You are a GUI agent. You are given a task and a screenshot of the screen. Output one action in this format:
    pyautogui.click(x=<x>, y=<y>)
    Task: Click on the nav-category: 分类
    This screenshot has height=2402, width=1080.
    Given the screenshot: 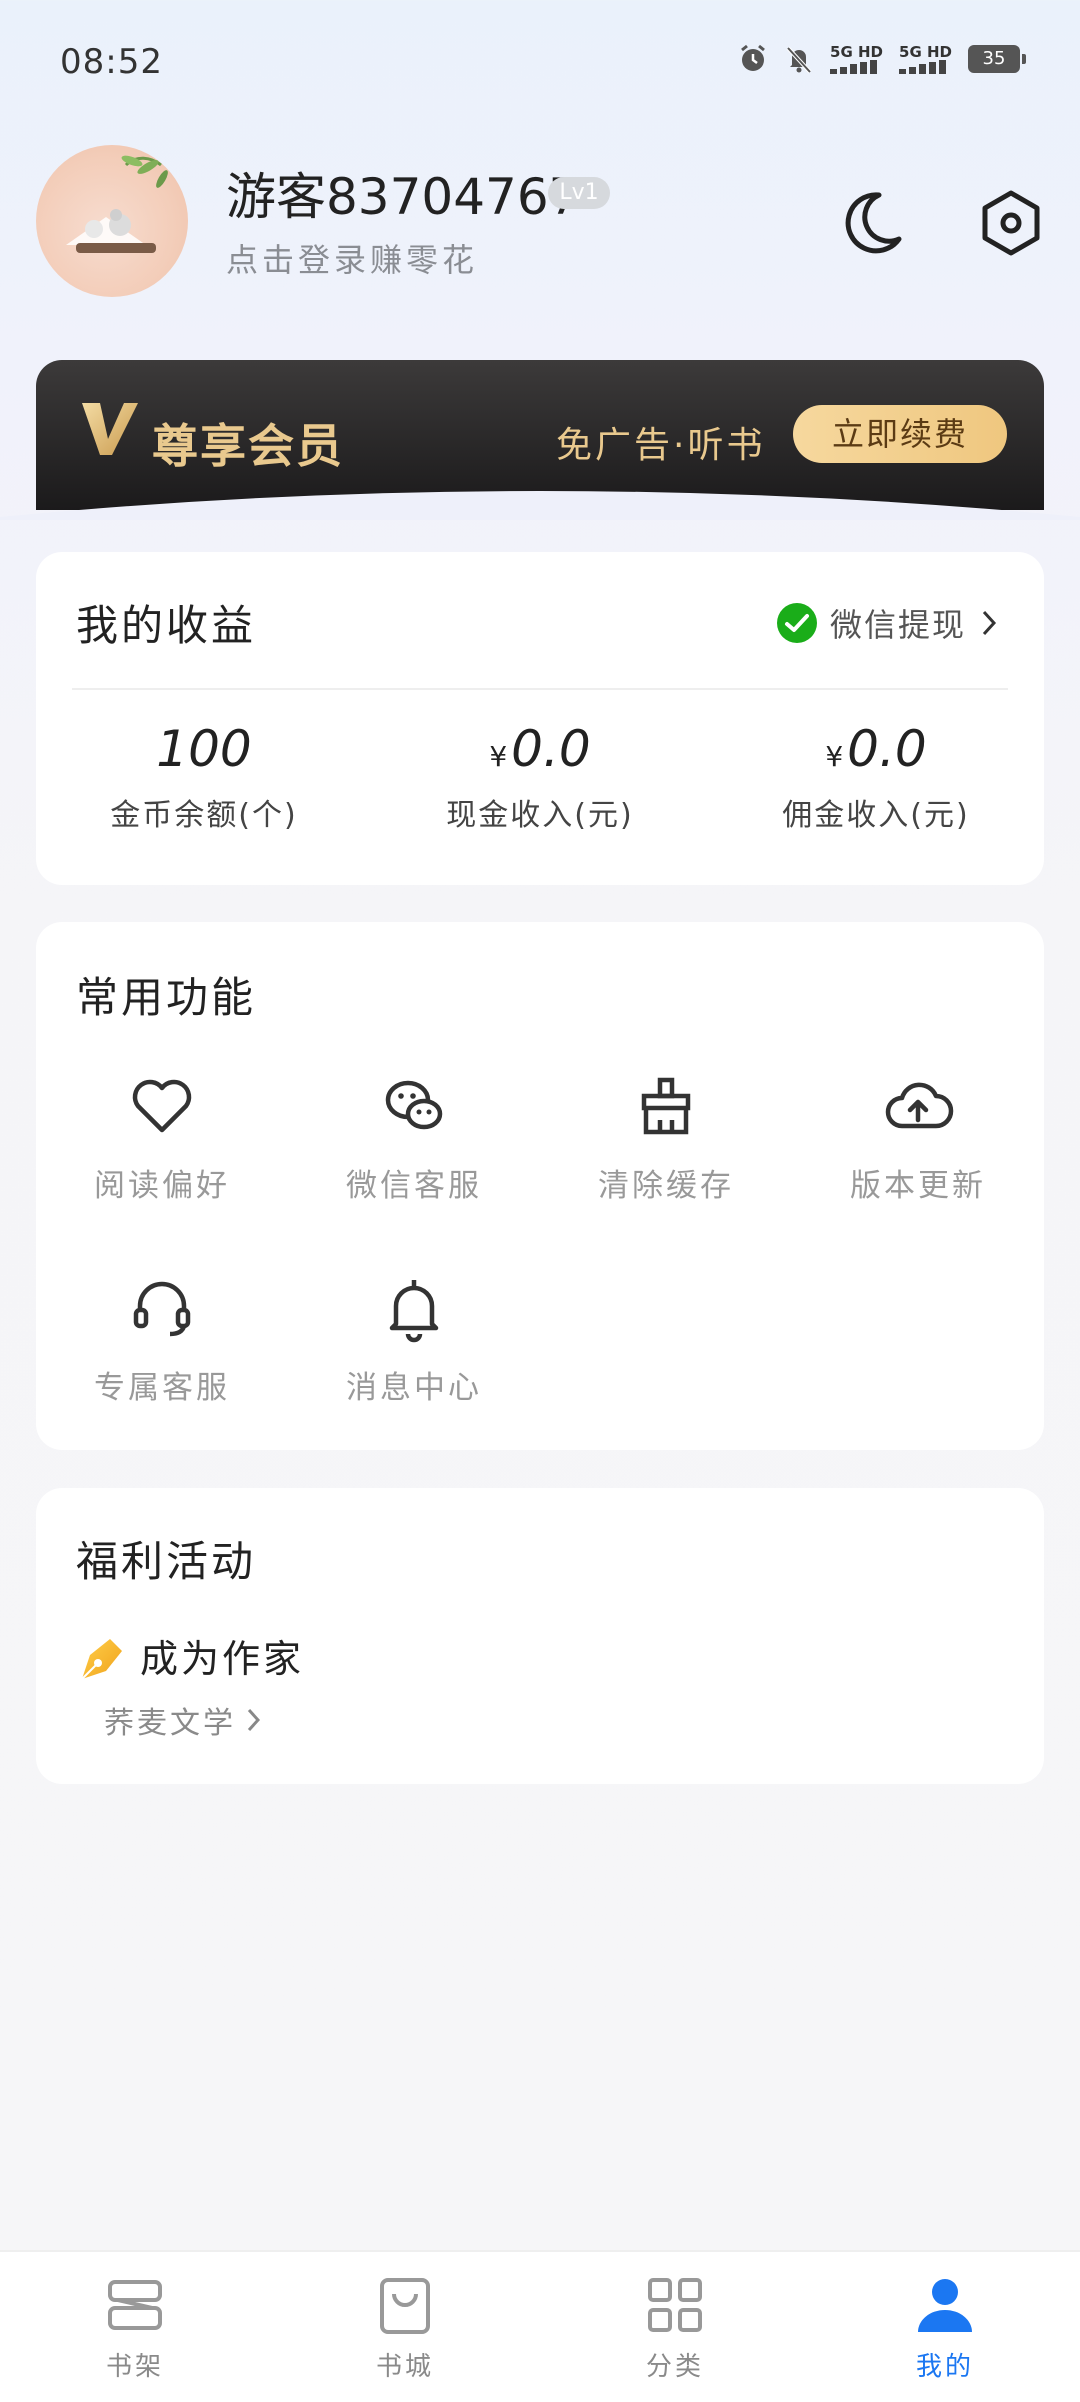 What is the action you would take?
    pyautogui.click(x=675, y=2327)
    